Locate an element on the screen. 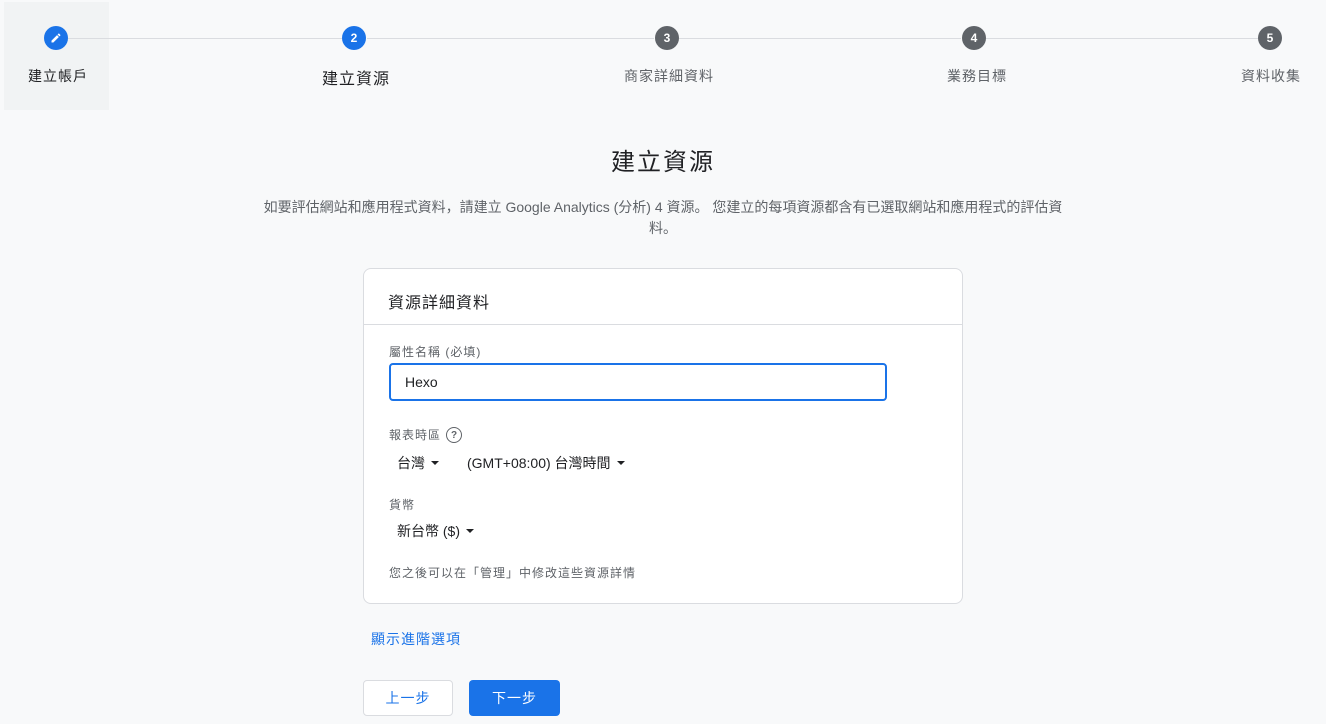  timezone-zone-dropdown: (GMT+08:00) 台灣時間 is located at coordinates (546, 463).